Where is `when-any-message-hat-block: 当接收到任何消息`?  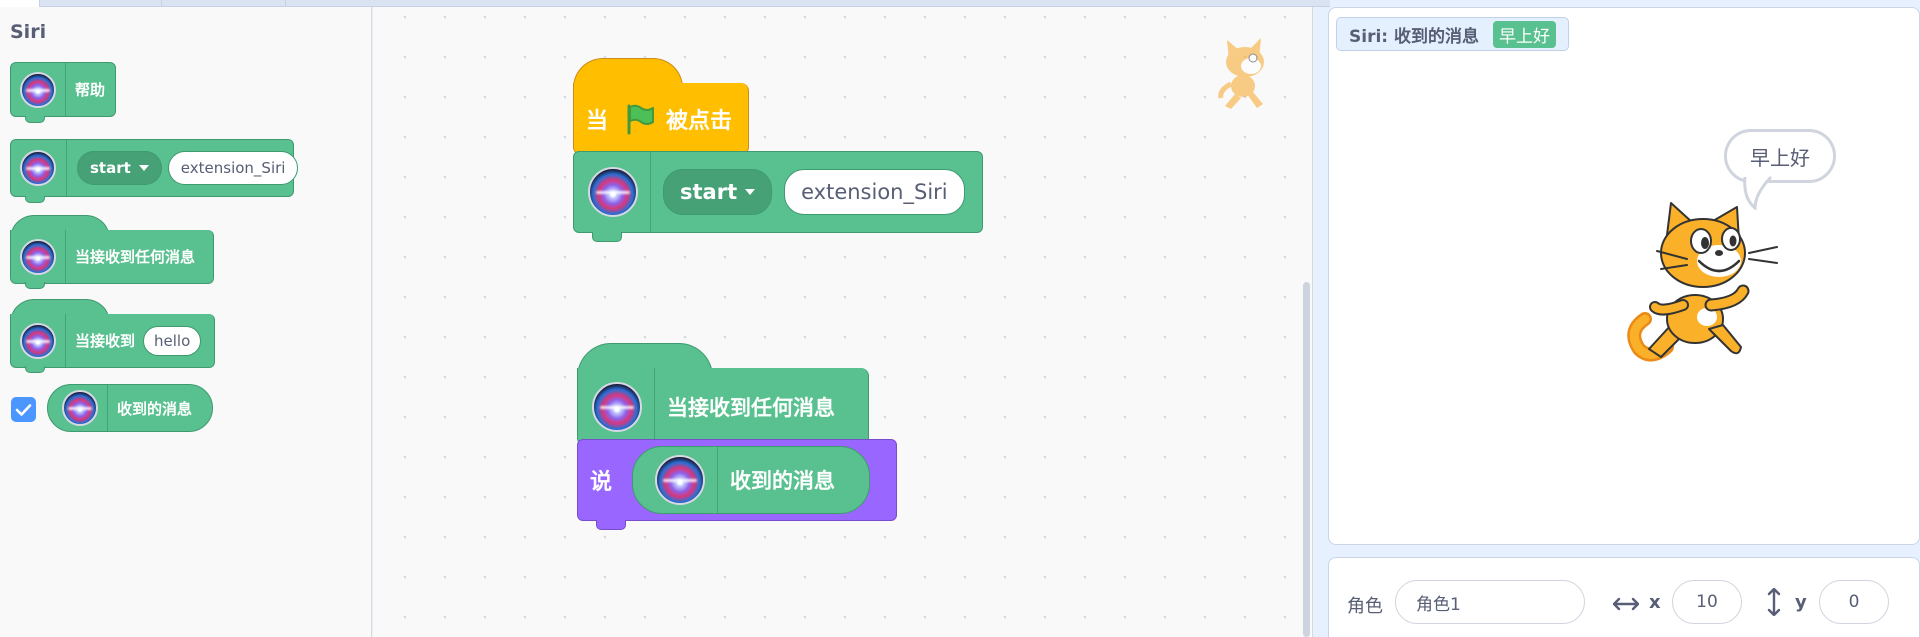 when-any-message-hat-block: 当接收到任何消息 is located at coordinates (112, 259).